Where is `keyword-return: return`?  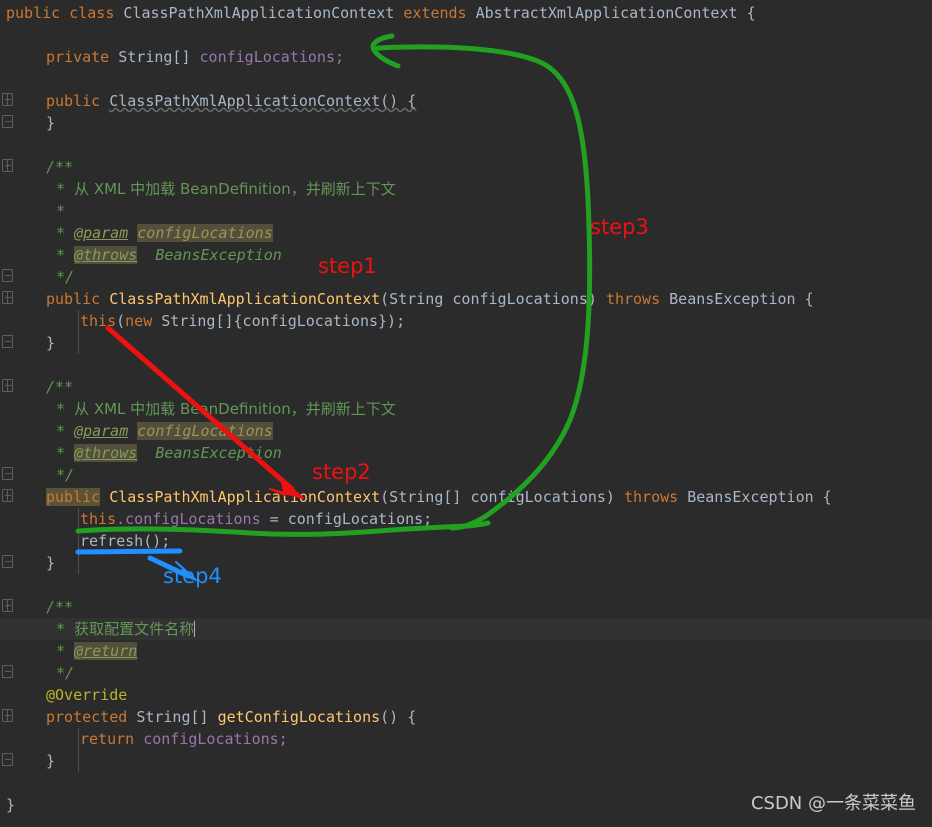
keyword-return: return is located at coordinates (107, 739).